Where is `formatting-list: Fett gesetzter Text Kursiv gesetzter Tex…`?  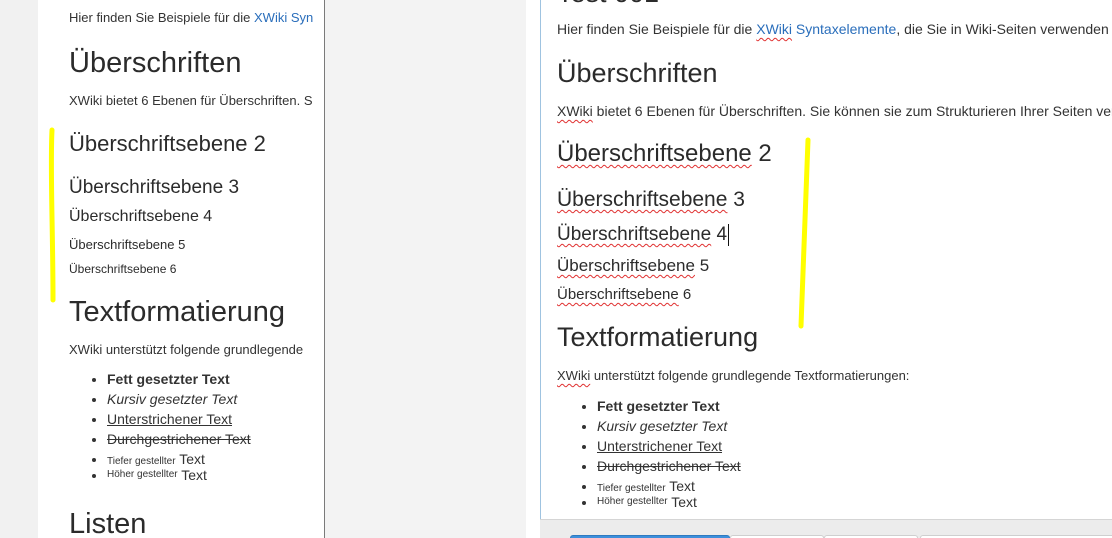
formatting-list: Fett gesetzter Text Kursiv gesetzter Tex… is located at coordinates (160, 427).